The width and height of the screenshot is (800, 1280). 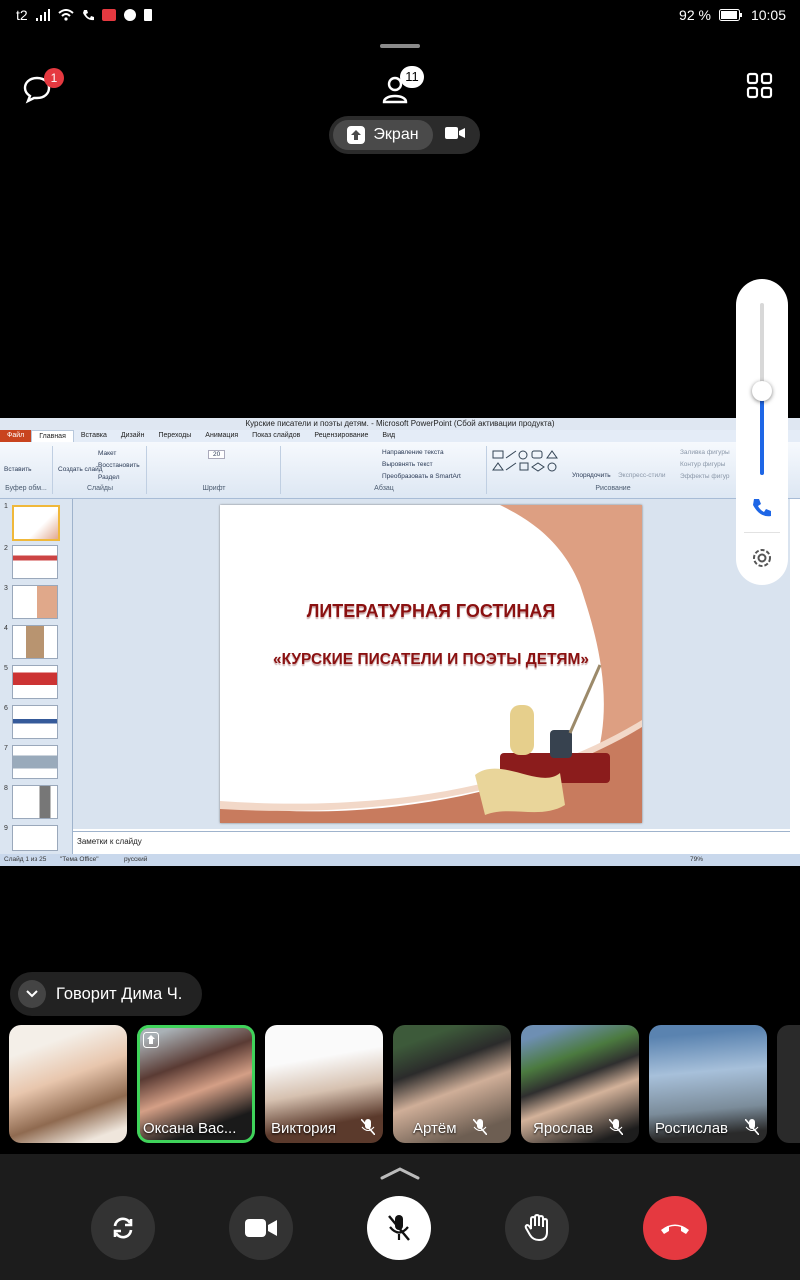 What do you see at coordinates (276, 436) in the screenshot?
I see `tab-slideshow: Показ слайдов` at bounding box center [276, 436].